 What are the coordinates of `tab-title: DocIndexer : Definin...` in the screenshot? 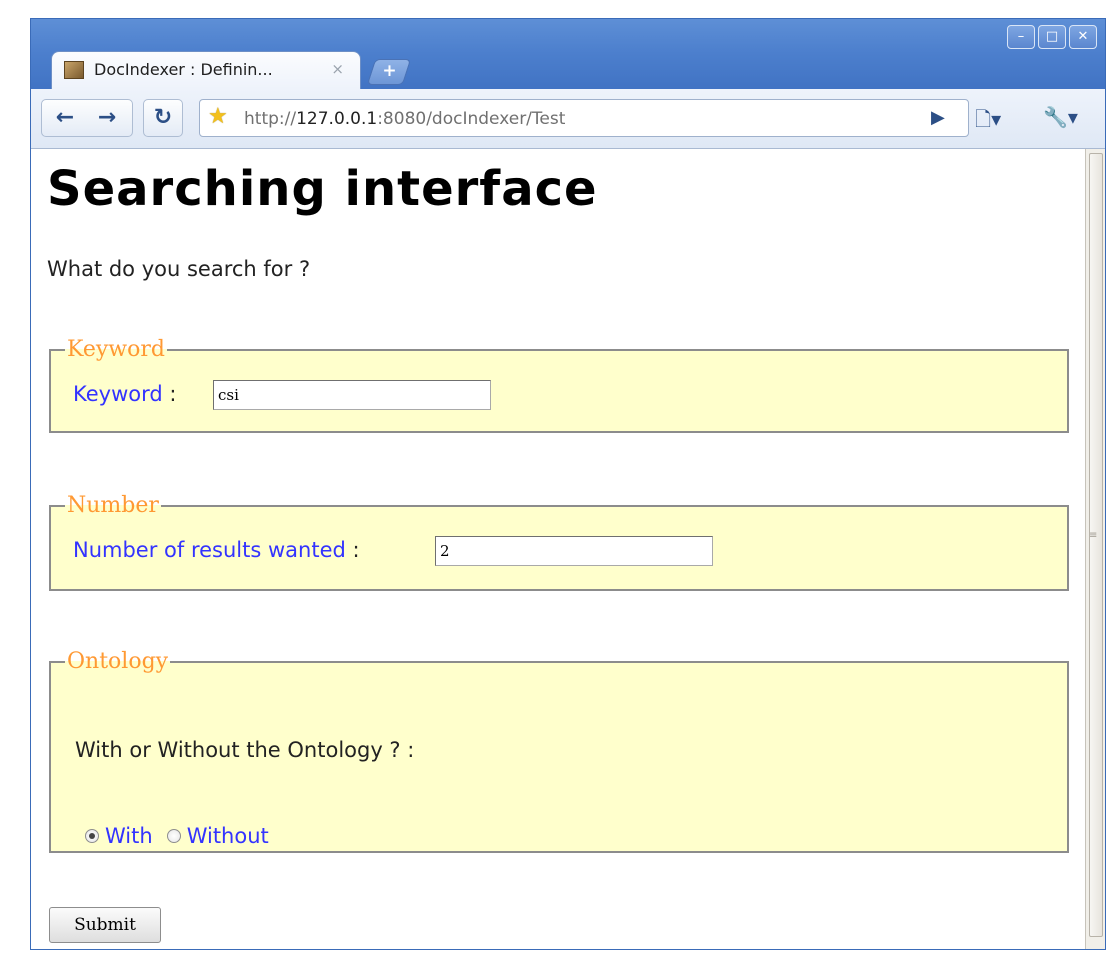 It's located at (183, 69).